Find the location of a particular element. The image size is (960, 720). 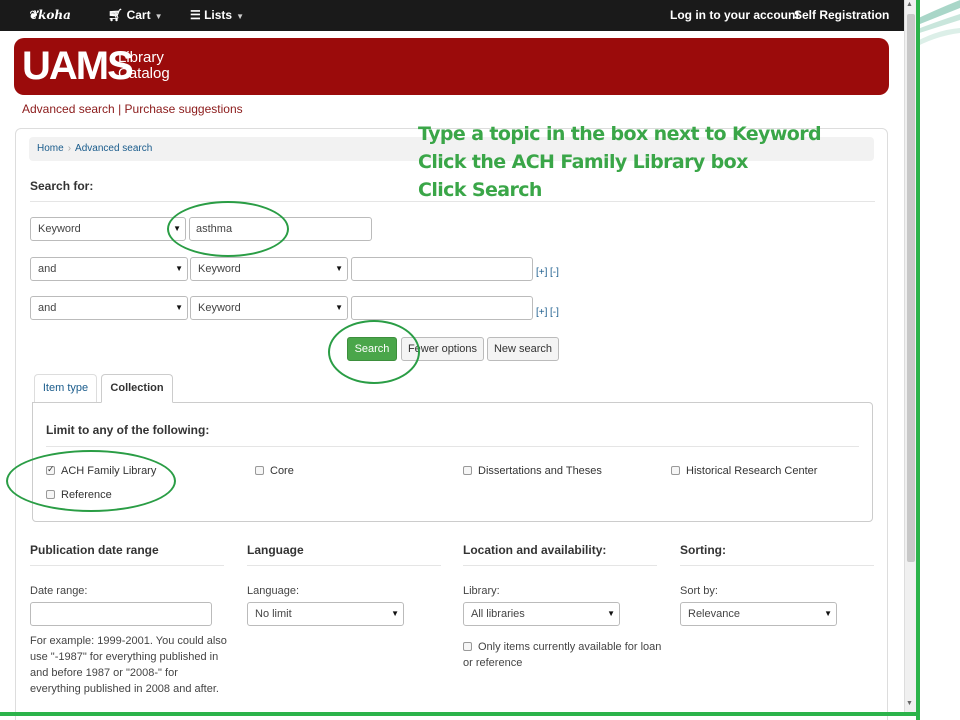

index-select-3: Keyword ▼ is located at coordinates (269, 308).